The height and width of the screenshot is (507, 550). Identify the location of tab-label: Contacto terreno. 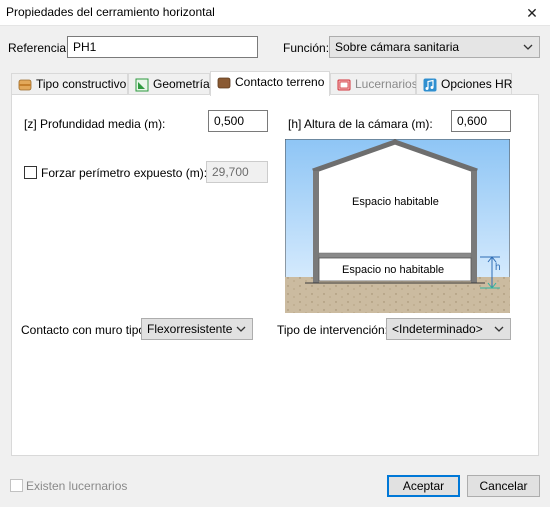
(280, 82).